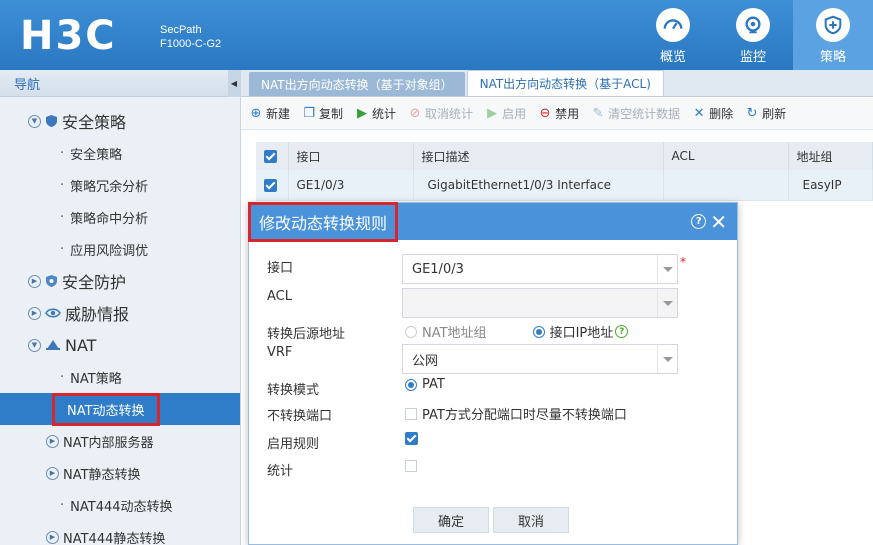 This screenshot has height=545, width=873. I want to click on play-icon: ▶, so click(362, 113).